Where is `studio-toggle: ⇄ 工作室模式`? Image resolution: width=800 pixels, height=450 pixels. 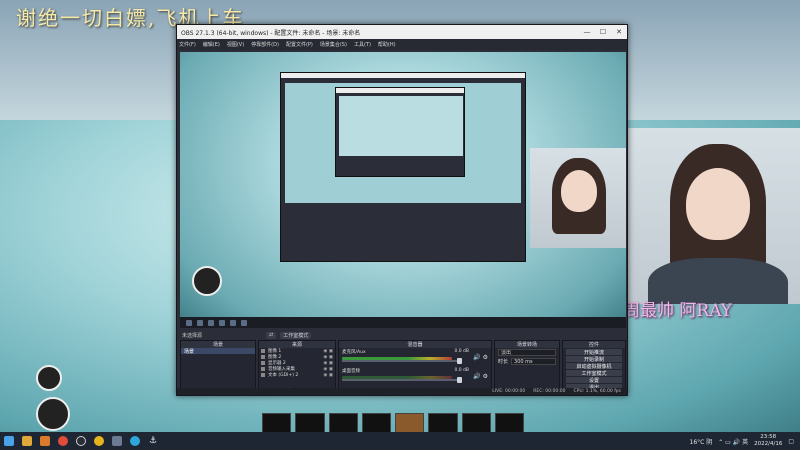
studio-toggle: ⇄ 工作室模式 is located at coordinates (289, 335).